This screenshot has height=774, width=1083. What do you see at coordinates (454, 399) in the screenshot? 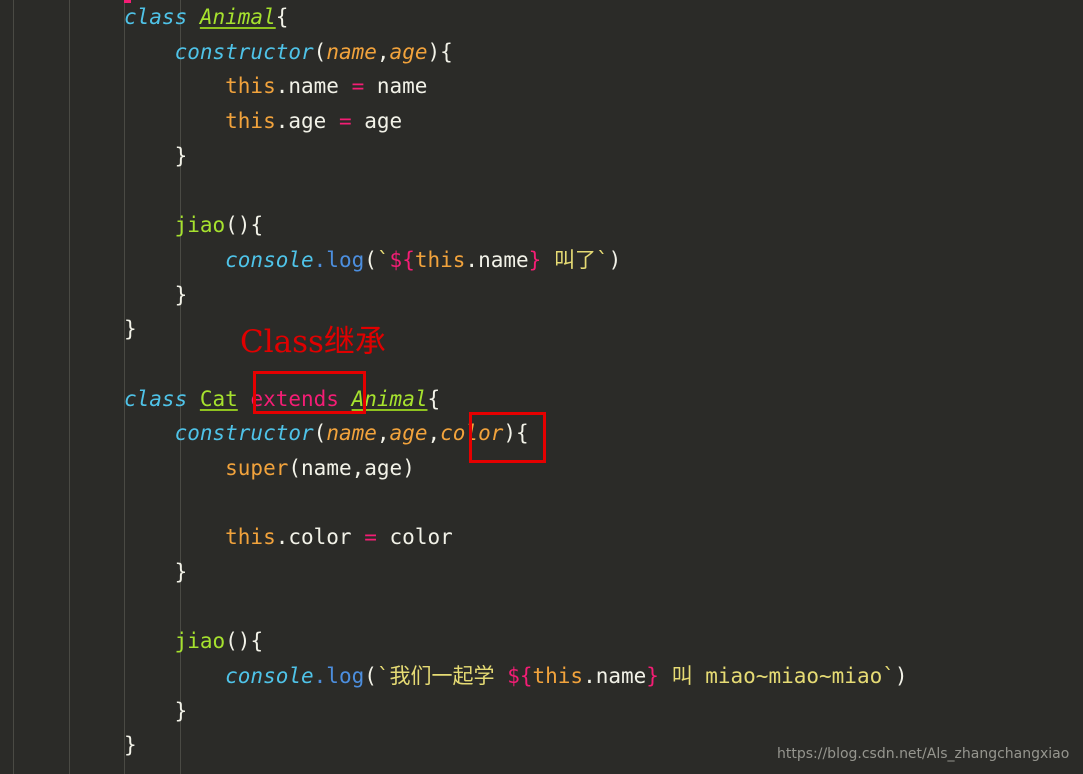
I see `code-line: class Cat extends Animal{` at bounding box center [454, 399].